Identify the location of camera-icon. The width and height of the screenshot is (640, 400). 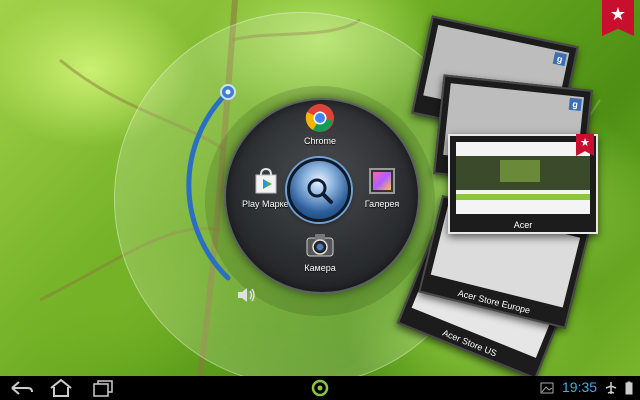
(320, 245).